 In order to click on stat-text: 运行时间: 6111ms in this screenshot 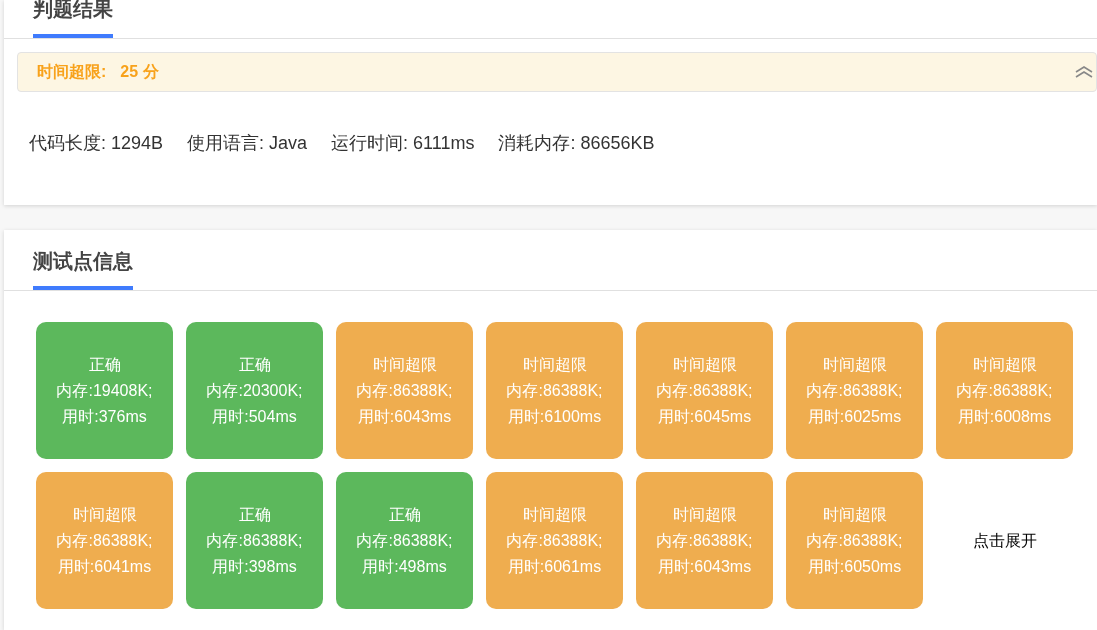, I will do `click(403, 143)`.